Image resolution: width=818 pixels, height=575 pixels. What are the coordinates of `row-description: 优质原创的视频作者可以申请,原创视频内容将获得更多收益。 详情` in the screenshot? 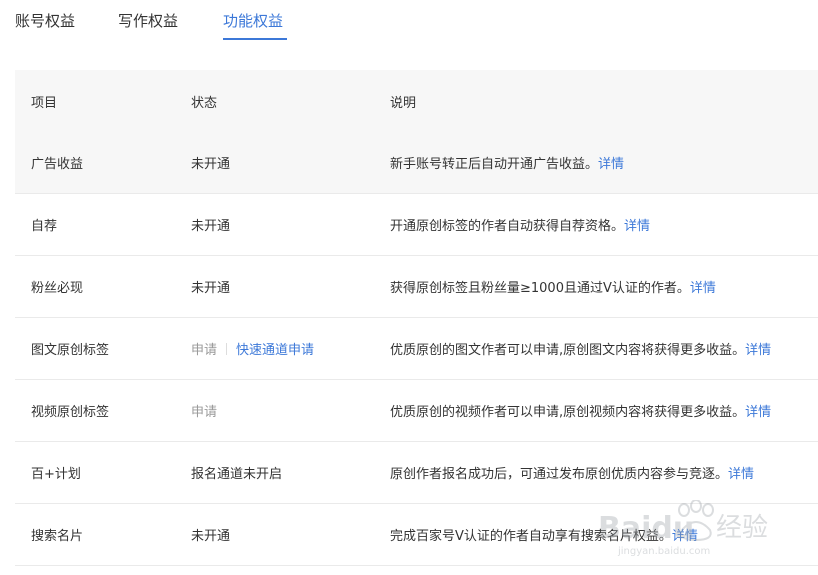 It's located at (580, 410).